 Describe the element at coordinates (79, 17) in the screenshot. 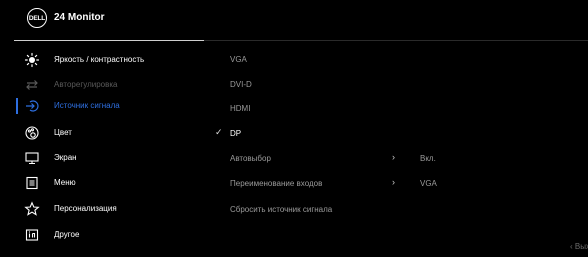

I see `monitor-title: 24 Monitor` at that location.